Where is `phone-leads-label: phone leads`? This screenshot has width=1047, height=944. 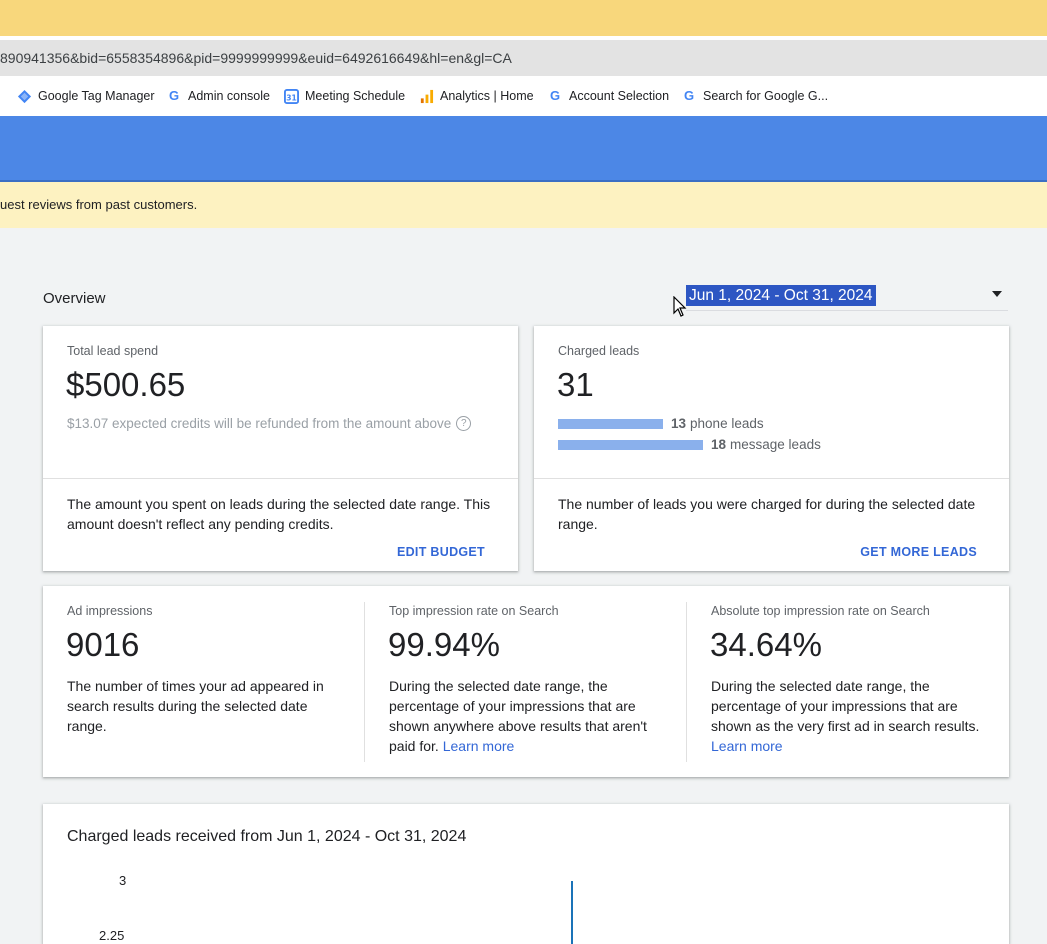 phone-leads-label: phone leads is located at coordinates (727, 423).